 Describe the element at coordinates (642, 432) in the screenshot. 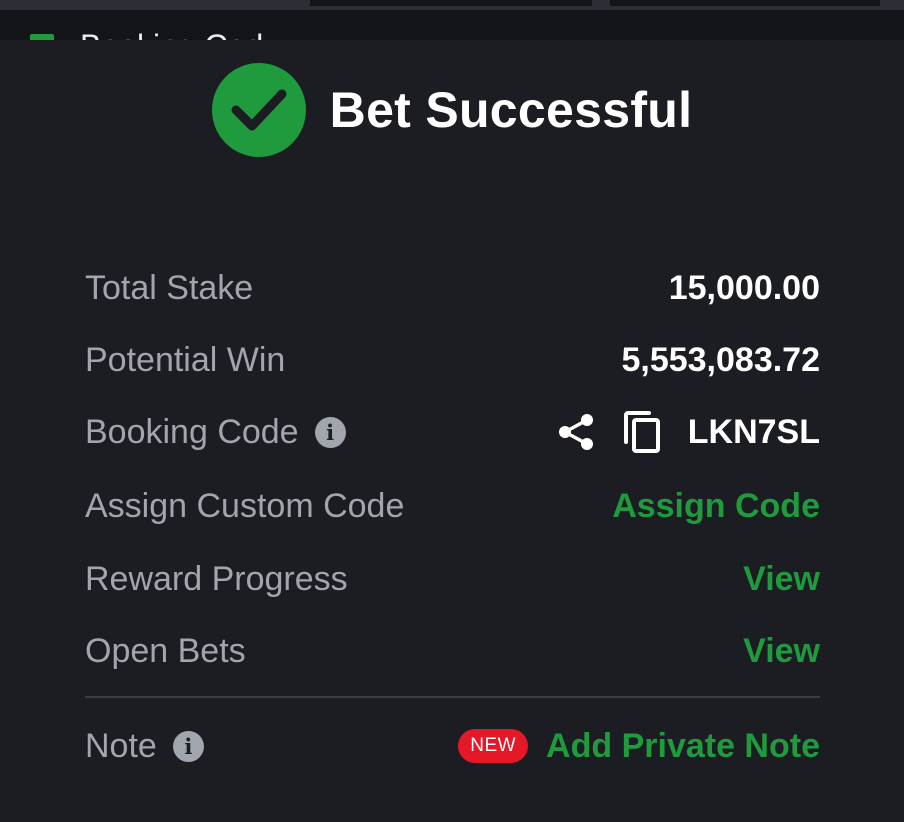

I see `copy-icon` at that location.